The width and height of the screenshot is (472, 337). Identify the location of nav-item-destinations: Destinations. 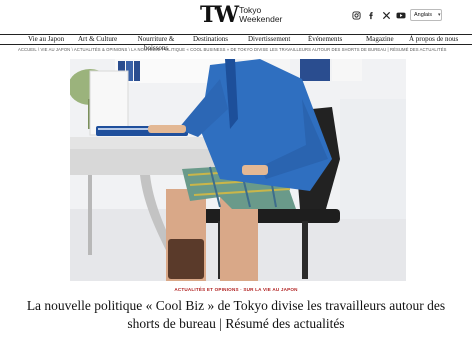
(210, 39).